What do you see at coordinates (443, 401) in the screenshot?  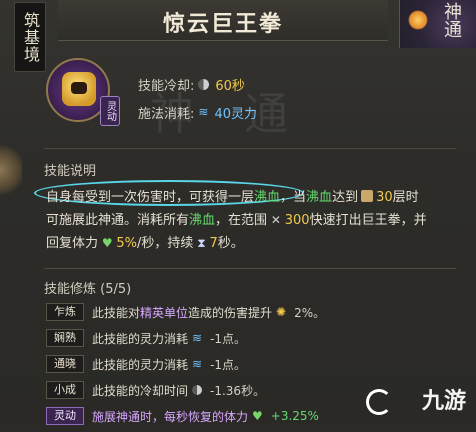 I see `watermark: 九游` at bounding box center [443, 401].